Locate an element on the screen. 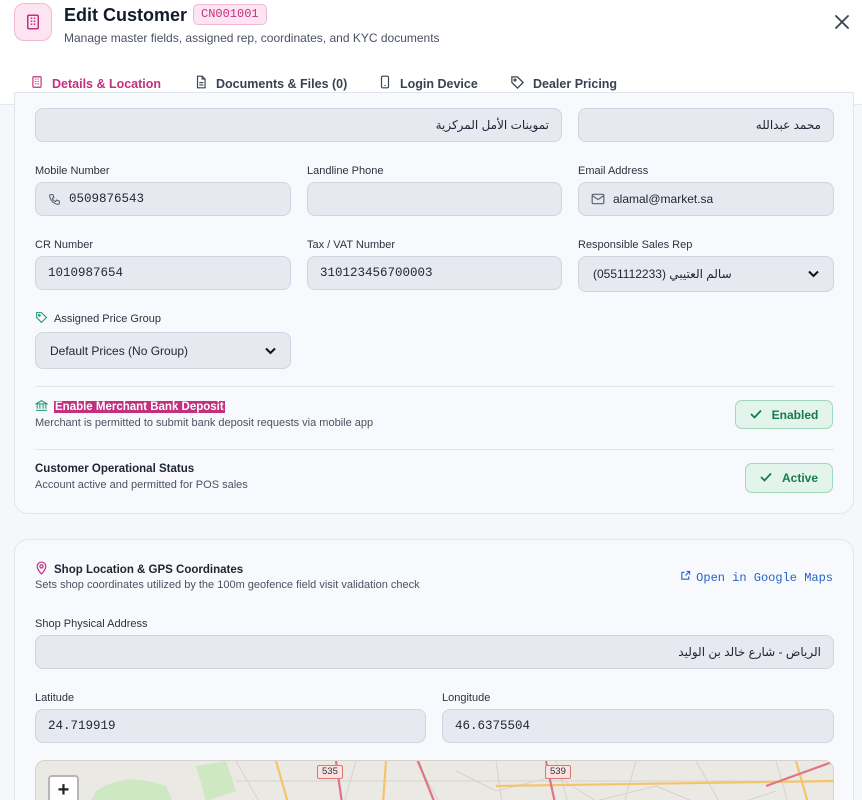 The height and width of the screenshot is (800, 862). map-pin-icon is located at coordinates (41, 569).